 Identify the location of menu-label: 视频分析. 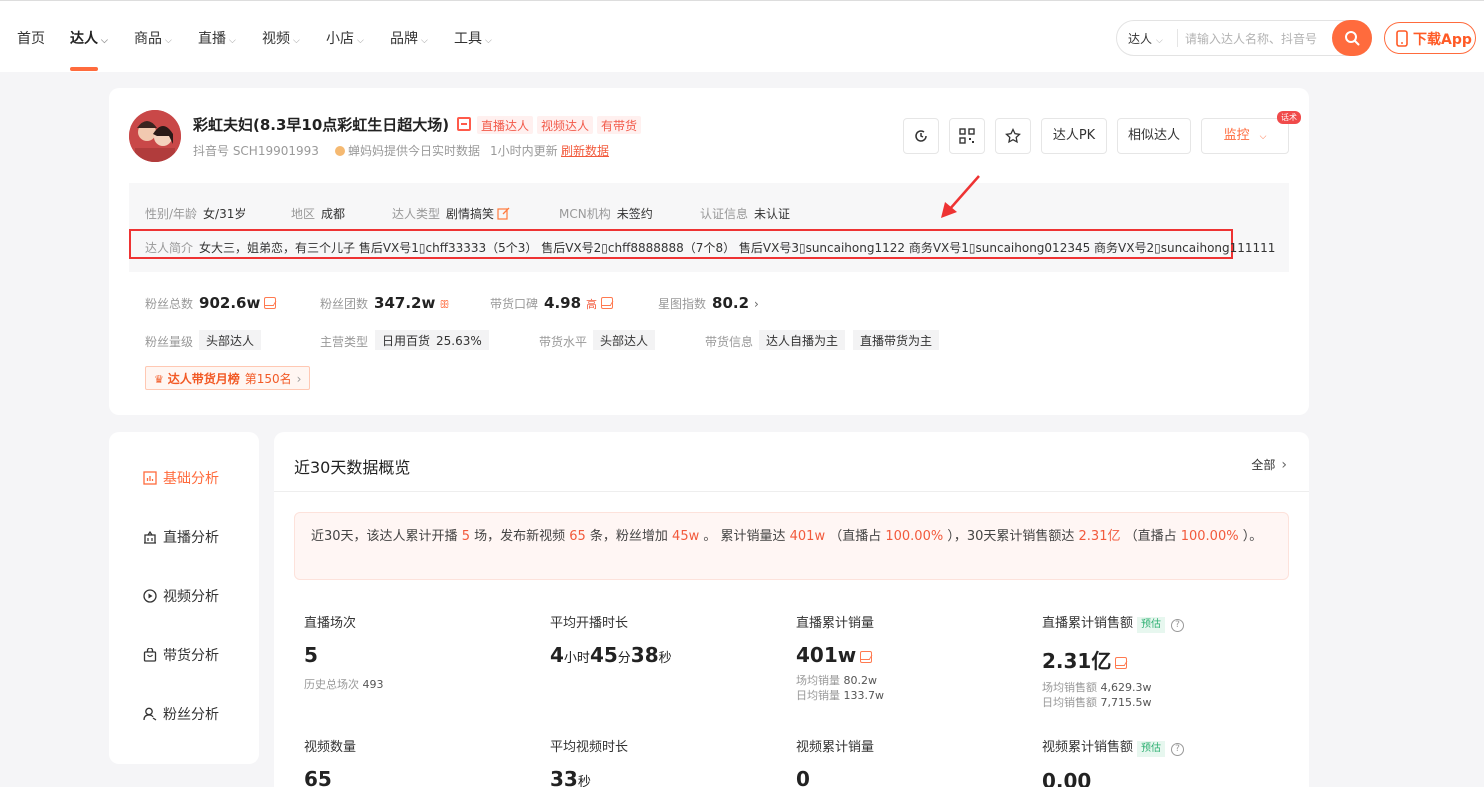
(191, 597).